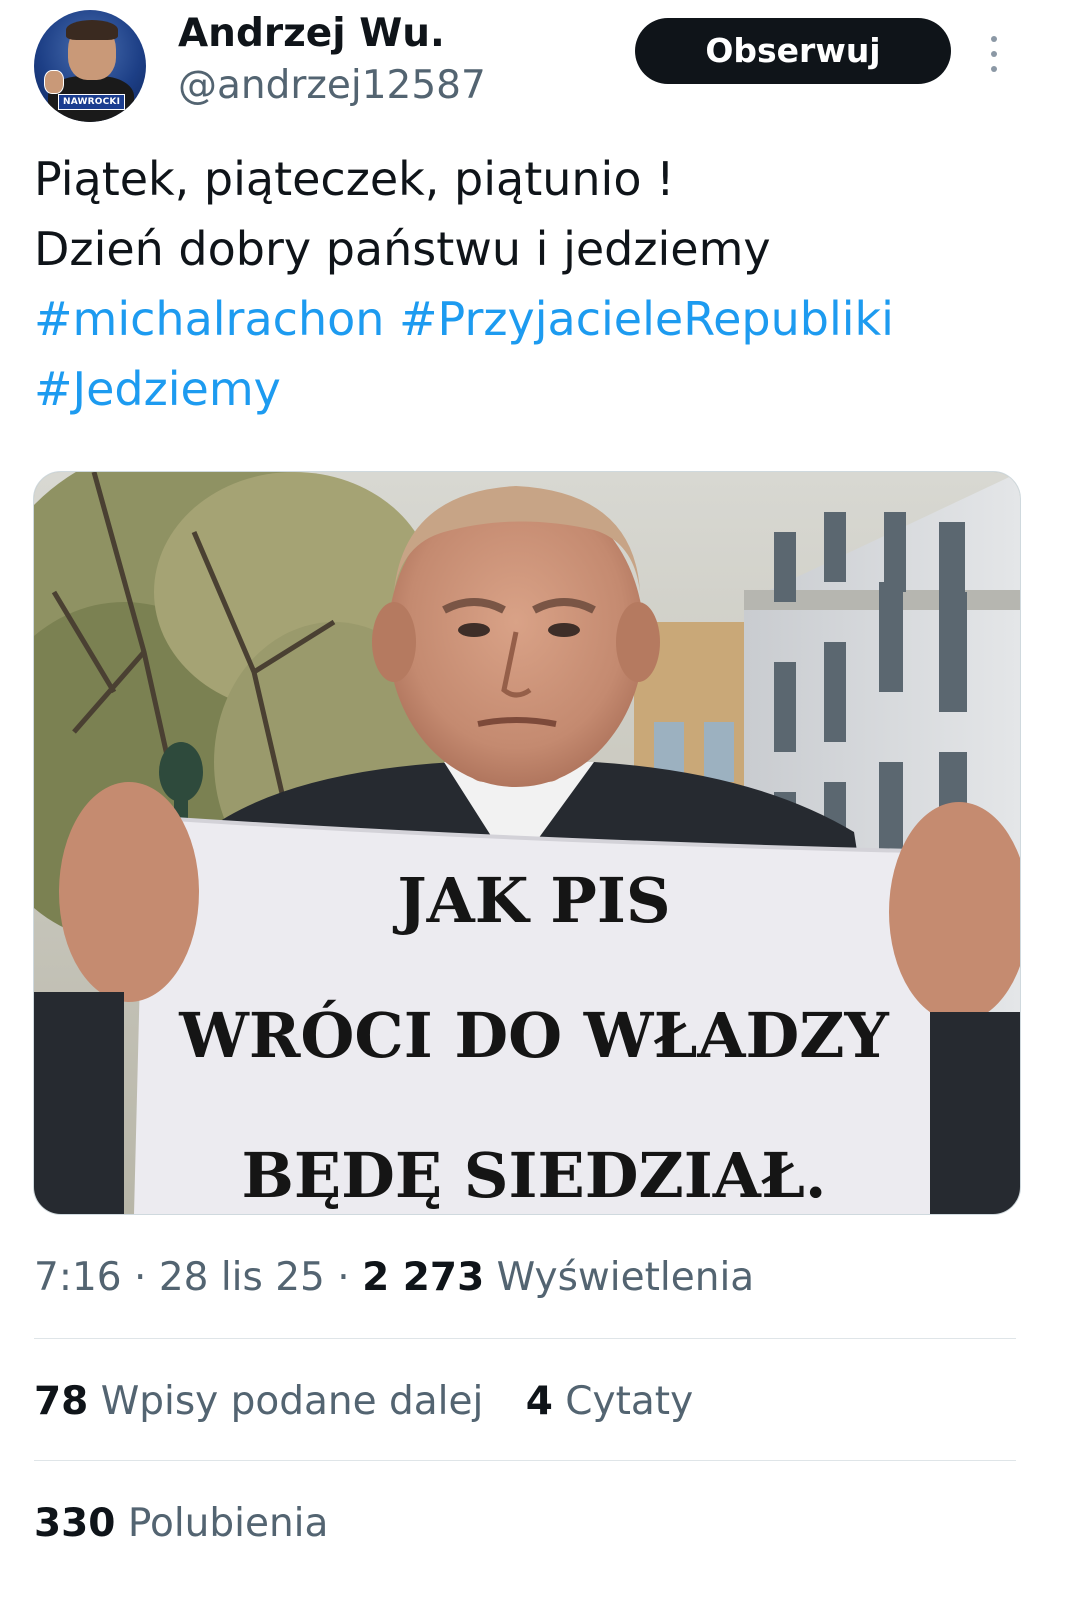 The height and width of the screenshot is (1615, 1080). Describe the element at coordinates (625, 1277) in the screenshot. I see `views-label: Wyświetlenia` at that location.